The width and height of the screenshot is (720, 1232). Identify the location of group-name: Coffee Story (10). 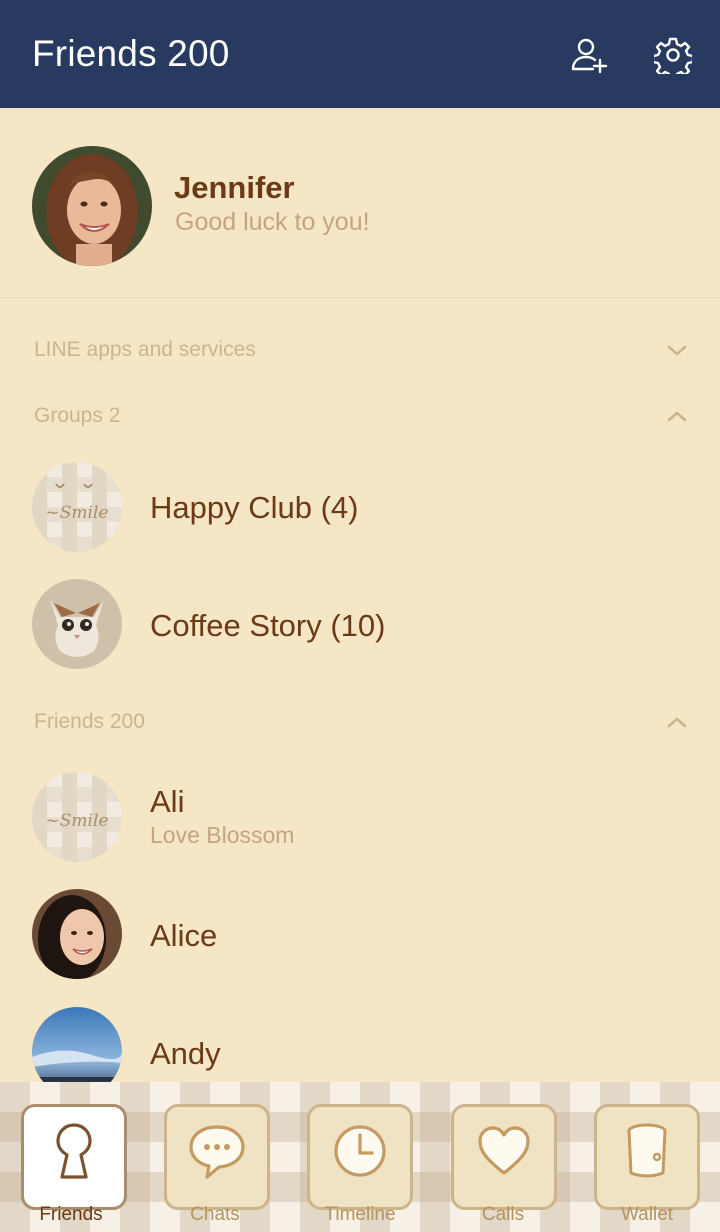
(268, 625).